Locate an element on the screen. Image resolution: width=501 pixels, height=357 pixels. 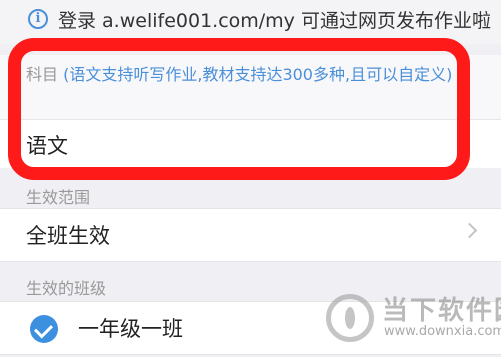
watermark: 当下软件园 www.downxia.com is located at coordinates (413, 322).